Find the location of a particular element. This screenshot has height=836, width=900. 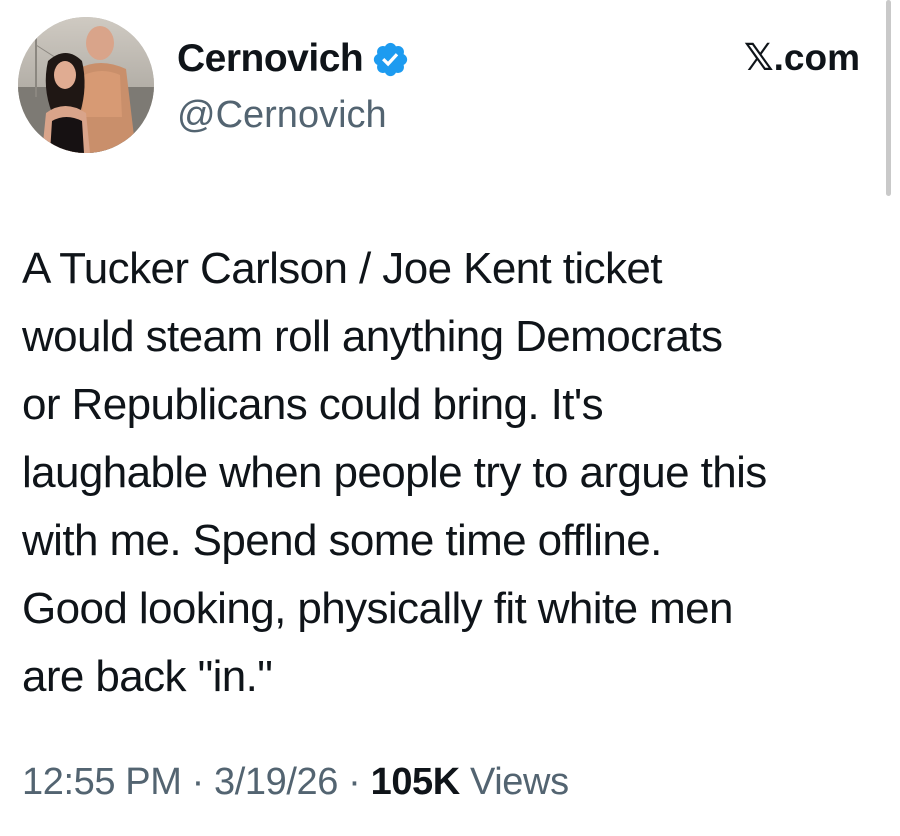

site-label: 𝕏.com is located at coordinates (801, 57).